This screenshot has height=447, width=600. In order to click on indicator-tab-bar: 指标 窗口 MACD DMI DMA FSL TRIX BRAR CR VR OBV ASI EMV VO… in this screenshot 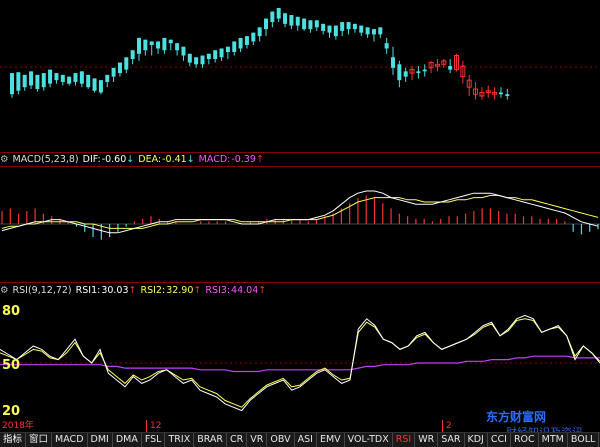, I will do `click(300, 439)`.